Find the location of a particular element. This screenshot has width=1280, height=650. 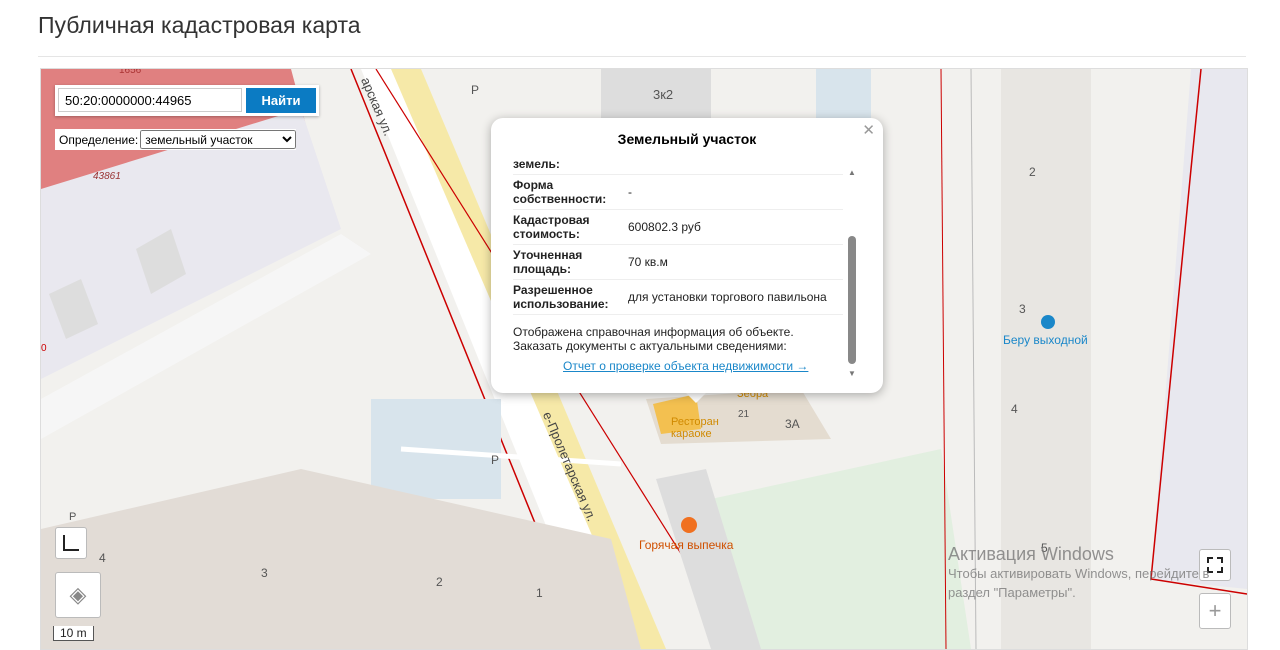

ruler-button is located at coordinates (71, 543).